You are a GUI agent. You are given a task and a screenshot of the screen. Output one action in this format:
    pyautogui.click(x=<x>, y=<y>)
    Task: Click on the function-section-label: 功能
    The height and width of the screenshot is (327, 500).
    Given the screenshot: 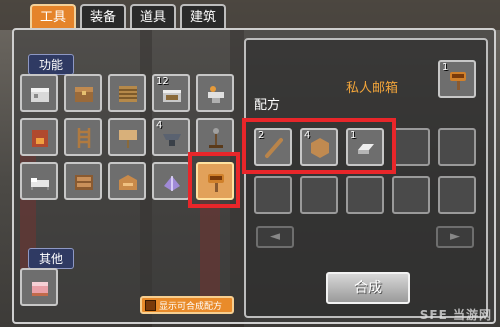 What is the action you would take?
    pyautogui.click(x=51, y=64)
    